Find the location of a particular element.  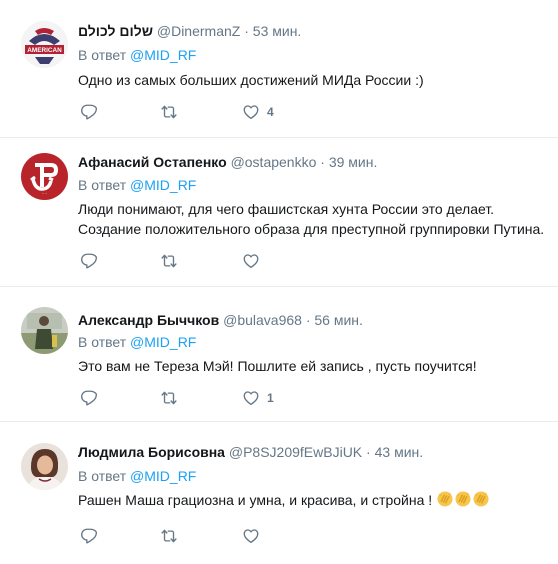

avatar: AMERICAN is located at coordinates (44, 44).